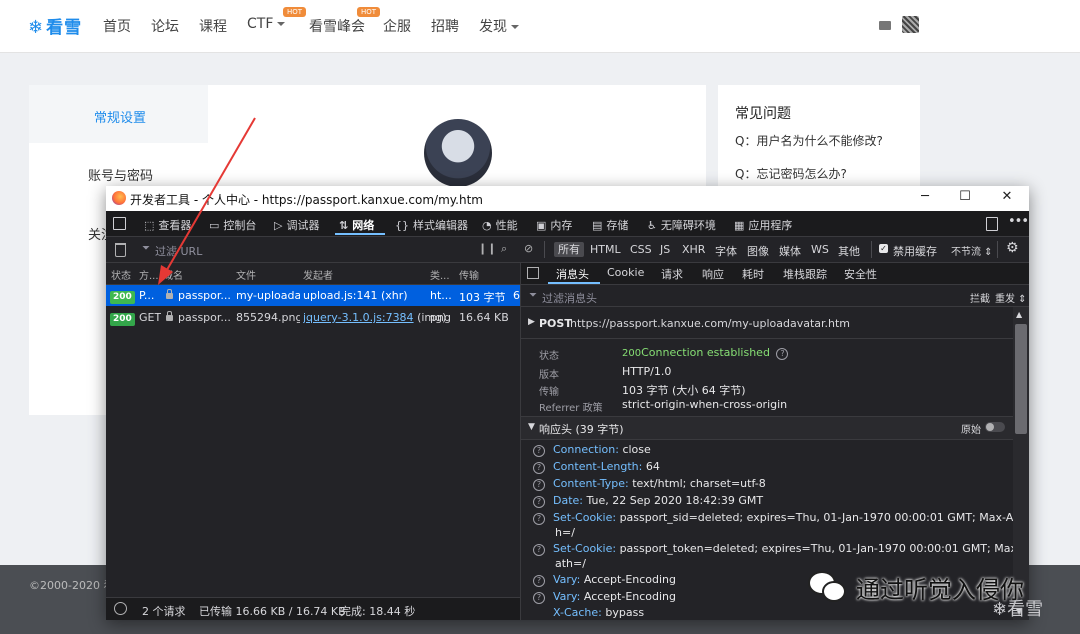 This screenshot has width=1080, height=634. Describe the element at coordinates (790, 251) in the screenshot. I see `type-filter-media: 媒体` at that location.